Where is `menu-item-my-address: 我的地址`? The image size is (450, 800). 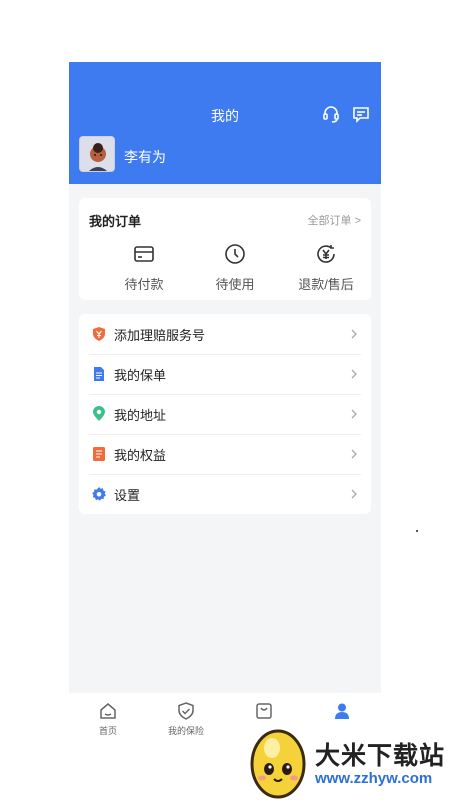
menu-item-my-address: 我的地址 is located at coordinates (225, 414).